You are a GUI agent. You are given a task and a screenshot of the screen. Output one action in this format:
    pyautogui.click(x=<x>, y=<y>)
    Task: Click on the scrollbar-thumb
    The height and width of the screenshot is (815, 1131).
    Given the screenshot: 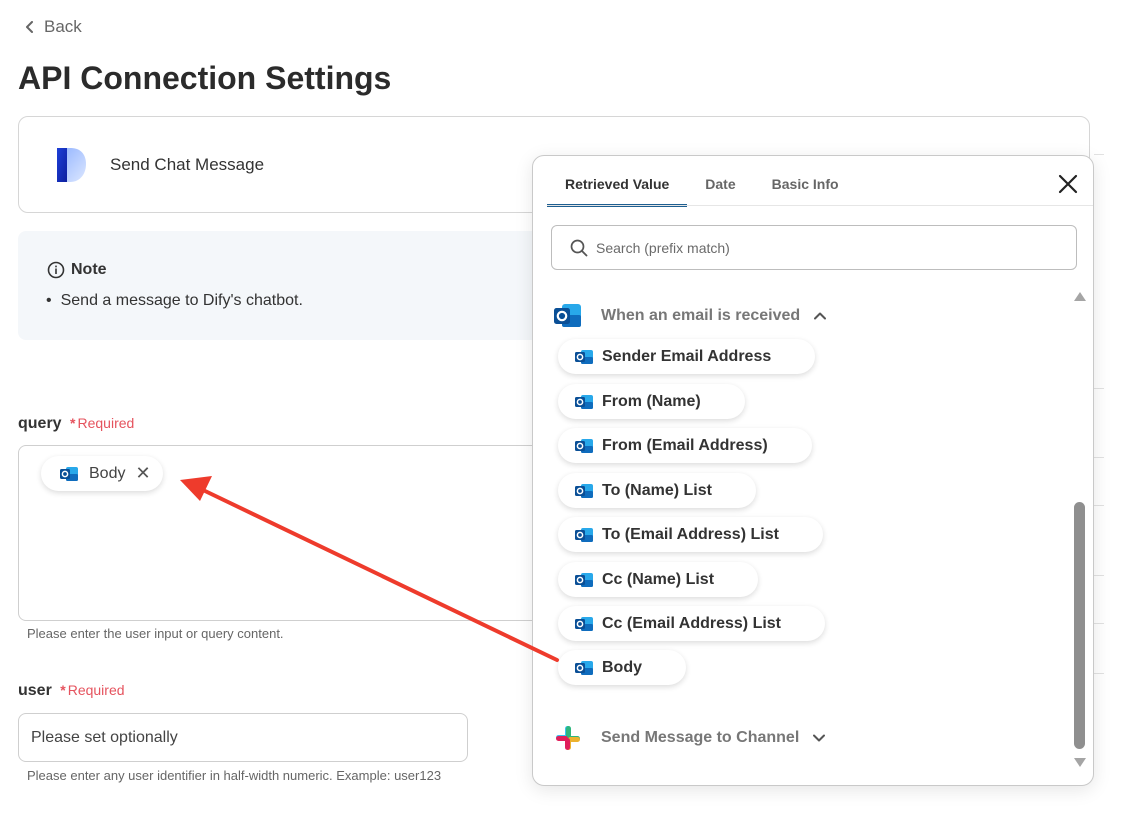 What is the action you would take?
    pyautogui.click(x=1079, y=625)
    